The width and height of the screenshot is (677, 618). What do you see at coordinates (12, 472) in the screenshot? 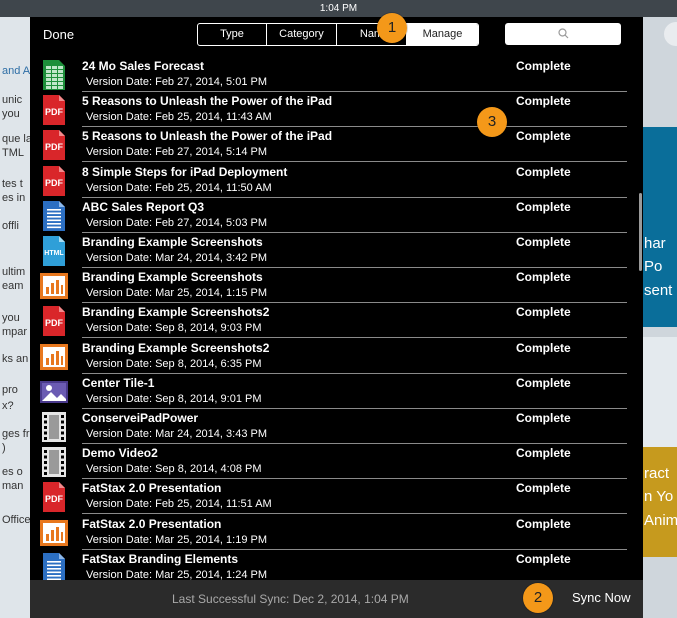
I see `background-left-text: es o` at bounding box center [12, 472].